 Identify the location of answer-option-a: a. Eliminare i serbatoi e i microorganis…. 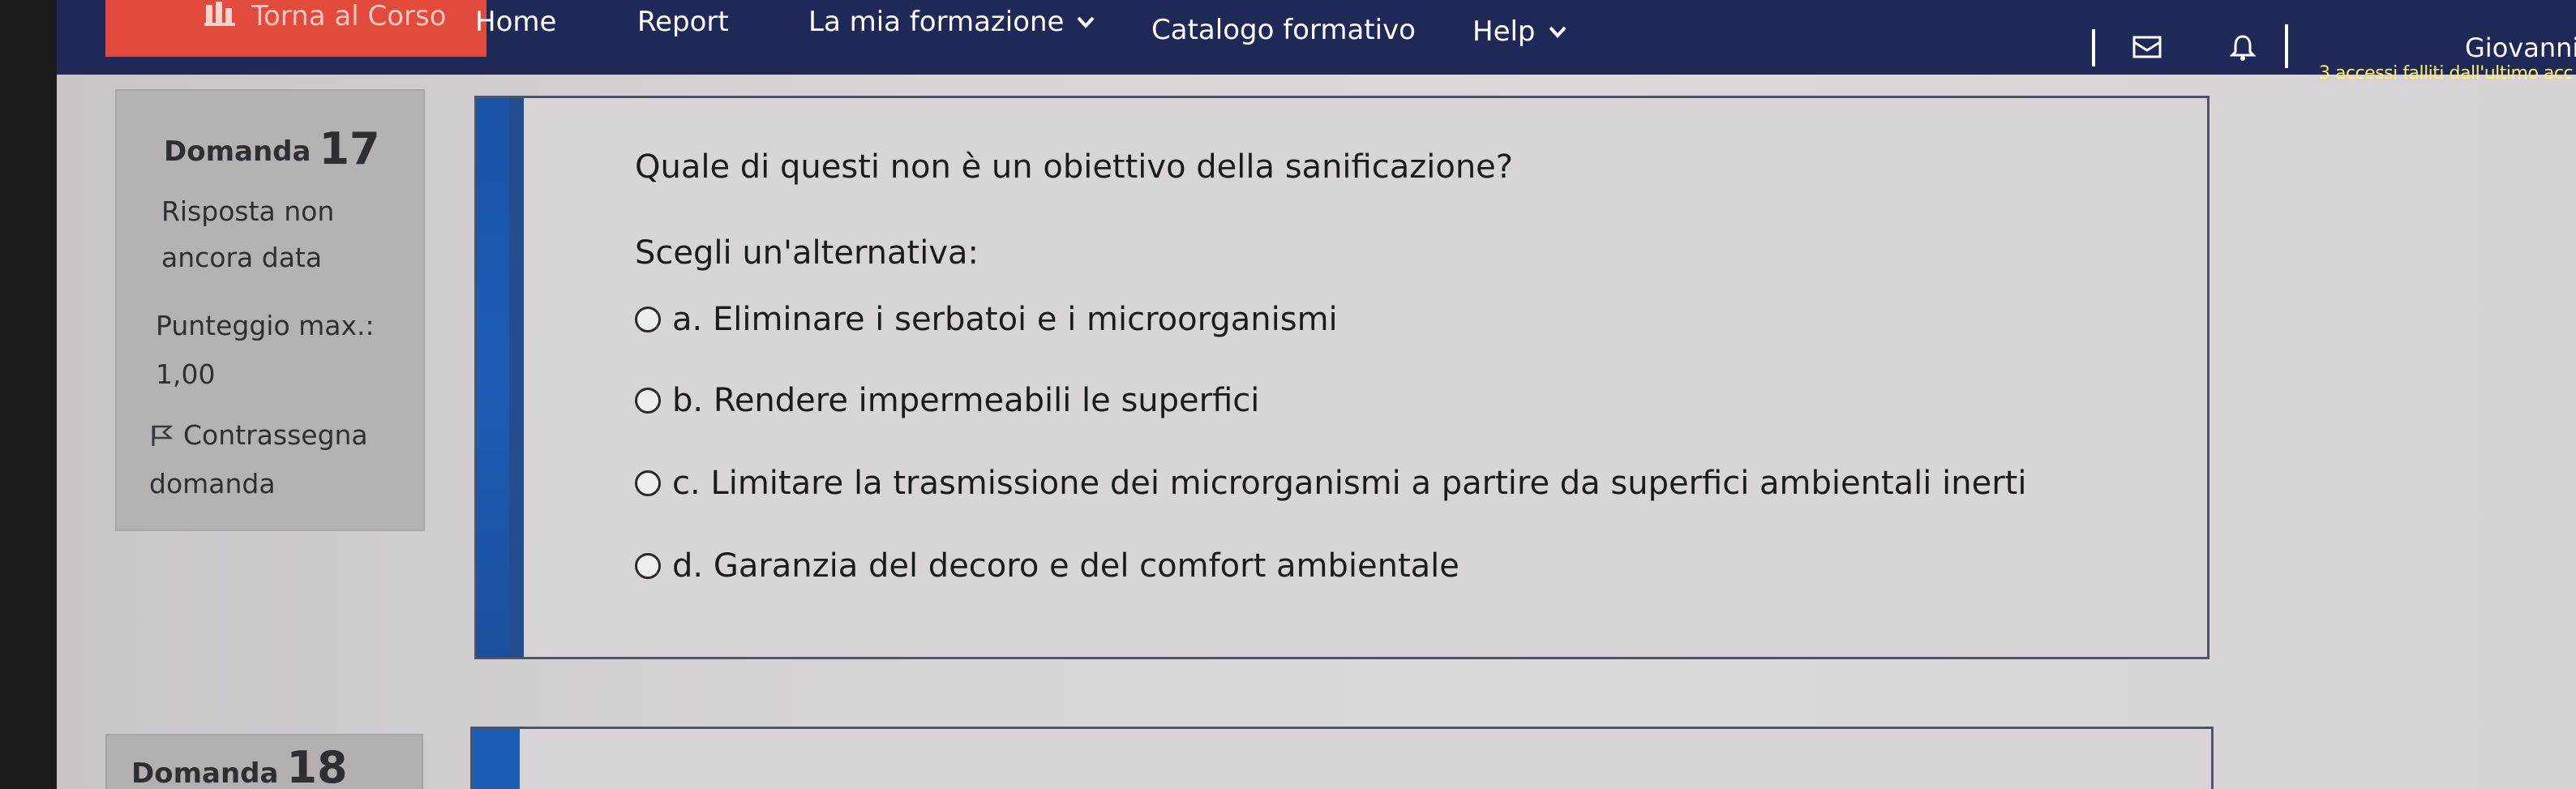
(986, 319).